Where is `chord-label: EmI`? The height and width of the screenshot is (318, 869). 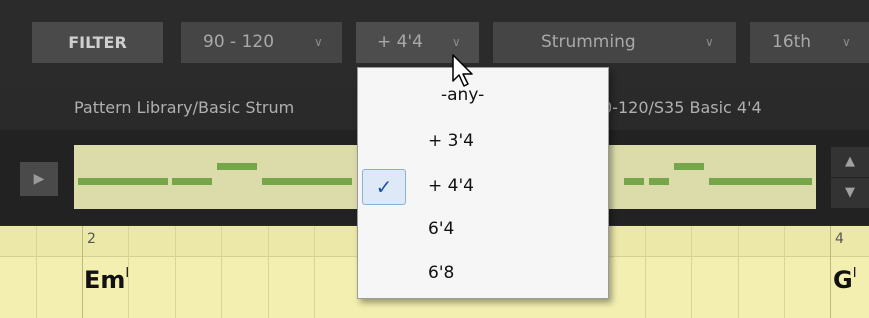 chord-label: EmI is located at coordinates (106, 280).